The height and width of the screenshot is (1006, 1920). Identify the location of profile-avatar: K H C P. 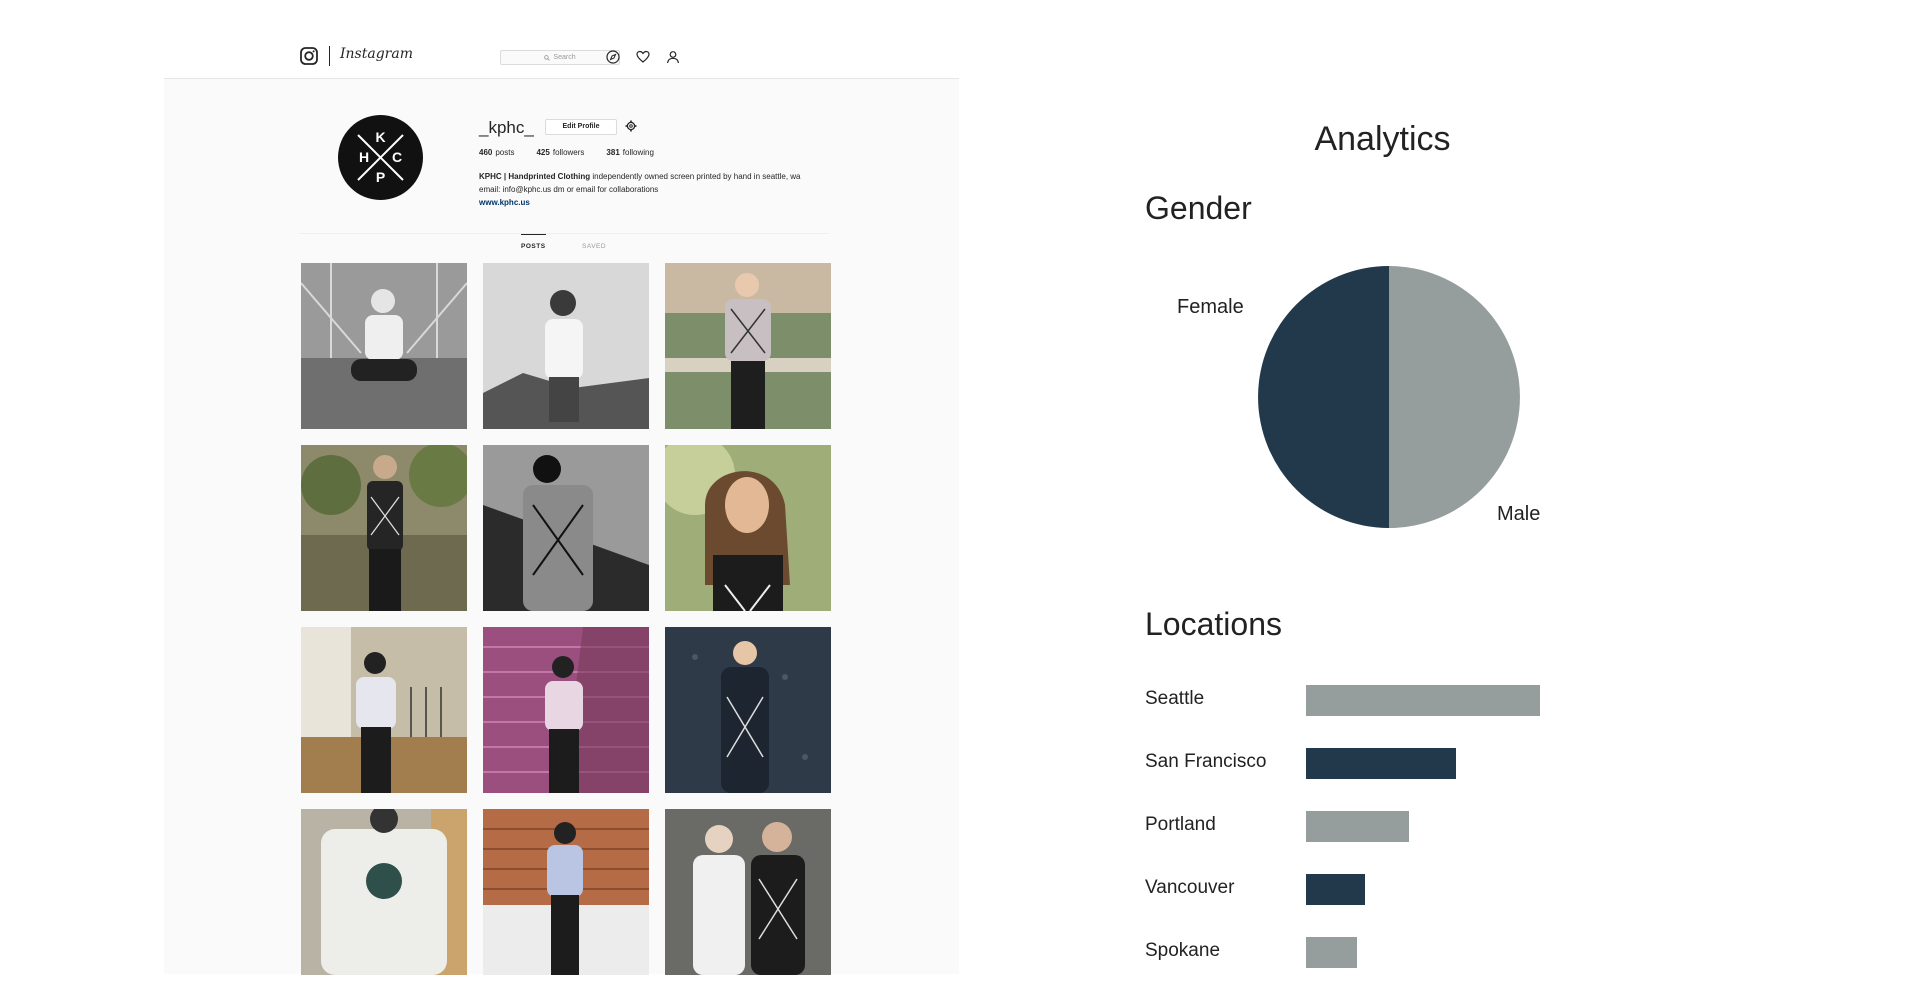
(380, 157).